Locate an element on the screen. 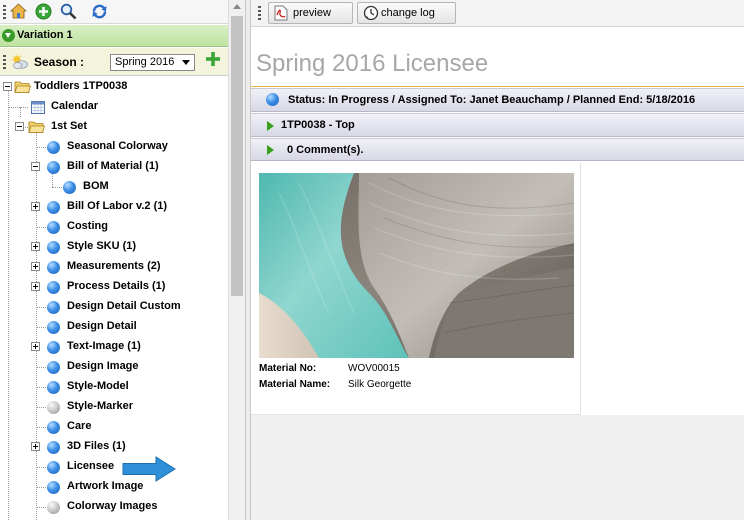 The width and height of the screenshot is (744, 520). season-bar: Season : Spring 2016 is located at coordinates (114, 62).